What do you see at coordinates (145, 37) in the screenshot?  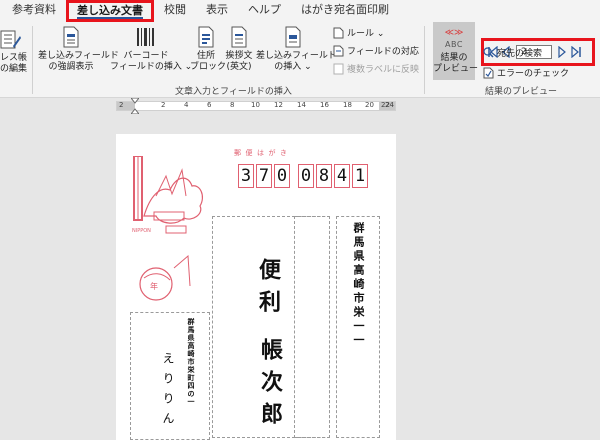 I see `barcode-icon` at bounding box center [145, 37].